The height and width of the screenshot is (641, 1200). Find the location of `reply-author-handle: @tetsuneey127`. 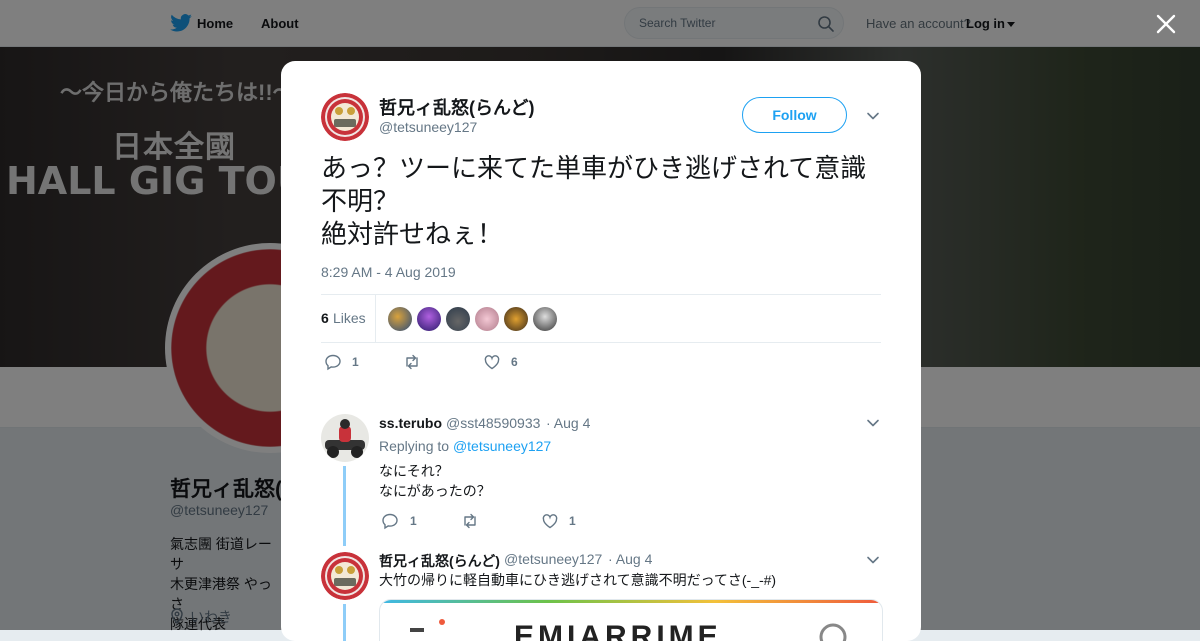

reply-author-handle: @tetsuneey127 is located at coordinates (553, 559).